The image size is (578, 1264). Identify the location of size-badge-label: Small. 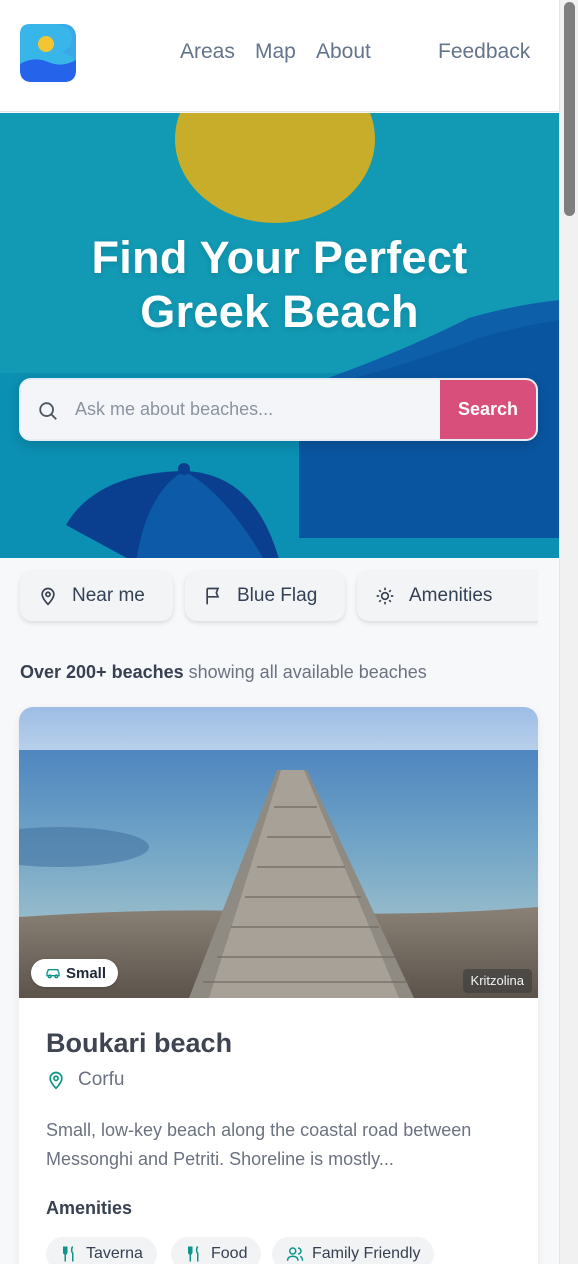
(86, 973).